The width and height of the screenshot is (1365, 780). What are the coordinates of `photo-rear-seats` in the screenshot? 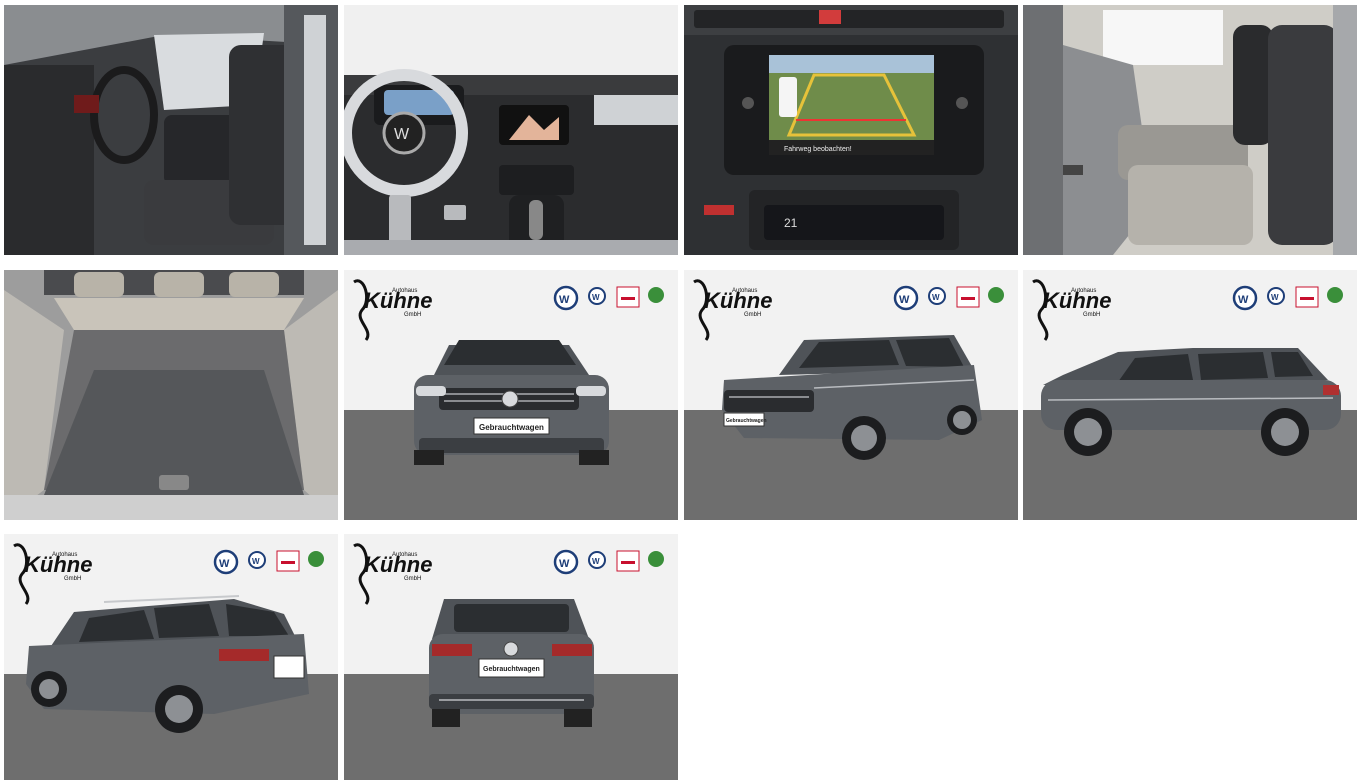 It's located at (1190, 130).